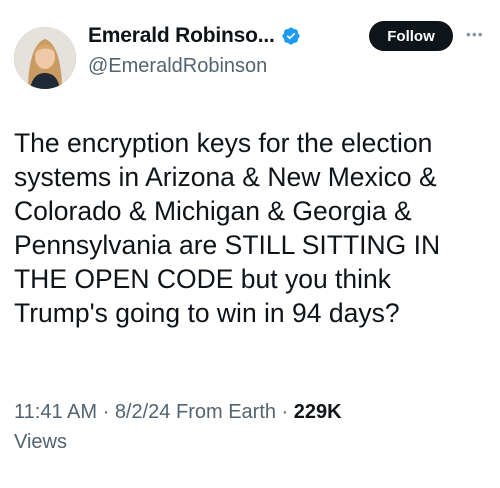 The image size is (500, 488). I want to click on tweet-source: From Earth, so click(223, 412).